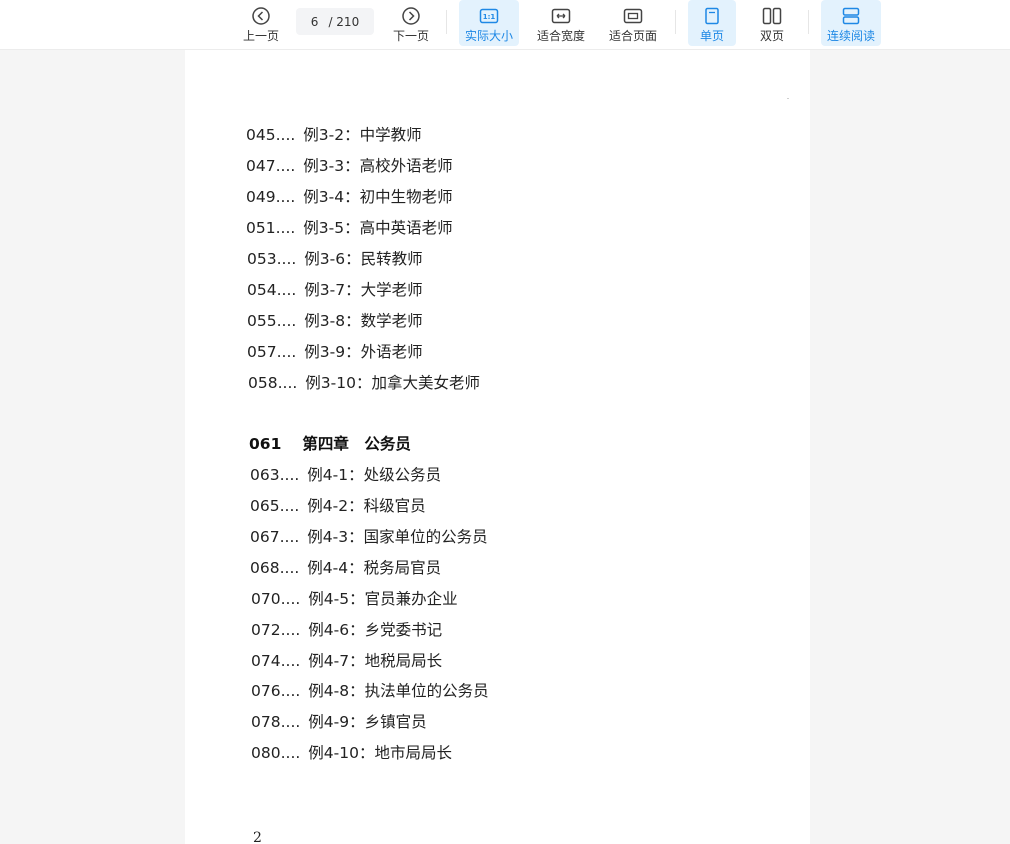 The width and height of the screenshot is (1010, 844). What do you see at coordinates (338, 506) in the screenshot?
I see `toc-entry: 065.... 例4-2：科级官员` at bounding box center [338, 506].